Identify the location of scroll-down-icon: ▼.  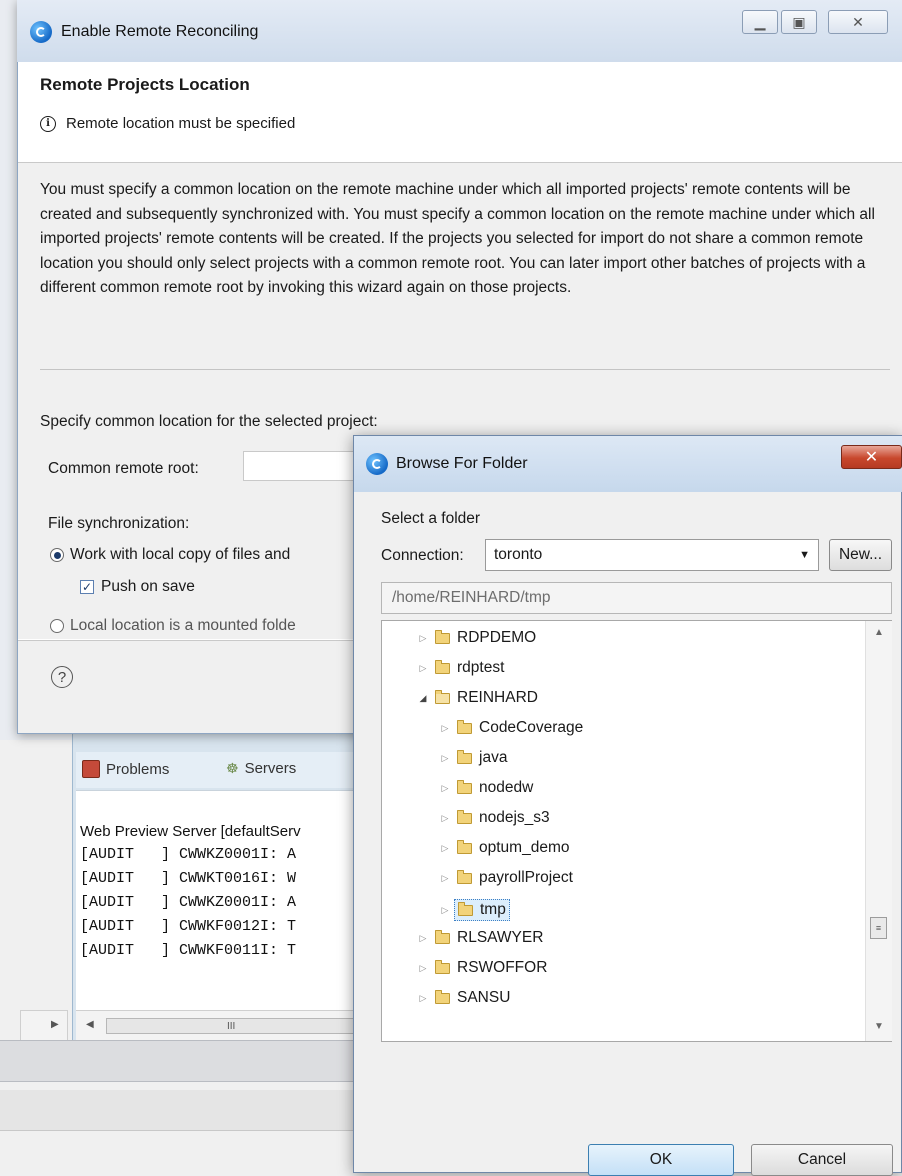
(879, 1026).